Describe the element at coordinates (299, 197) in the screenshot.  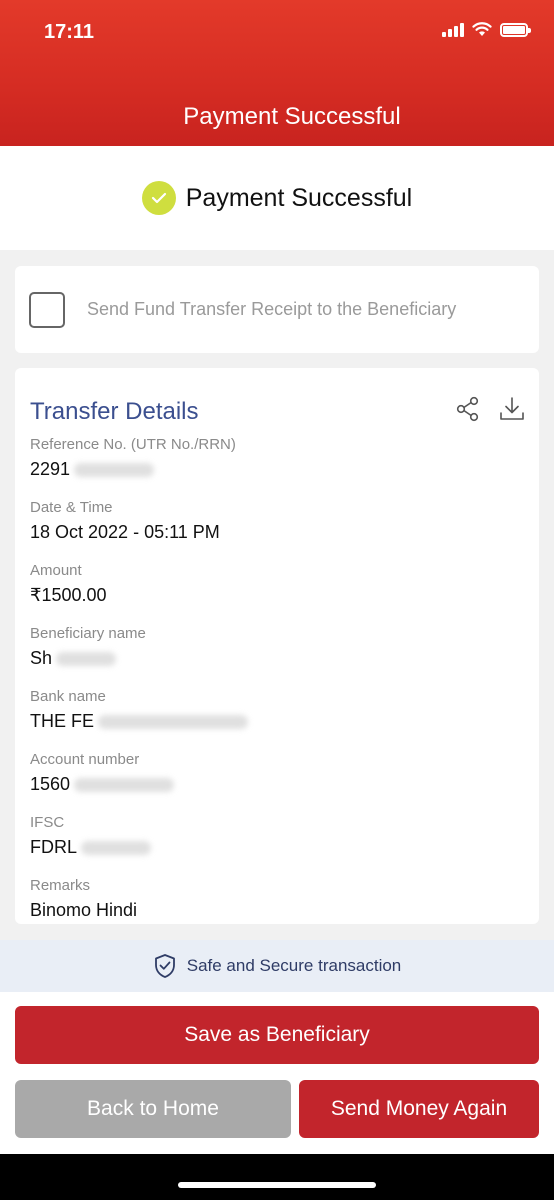
I see `success-message: Payment Successful` at that location.